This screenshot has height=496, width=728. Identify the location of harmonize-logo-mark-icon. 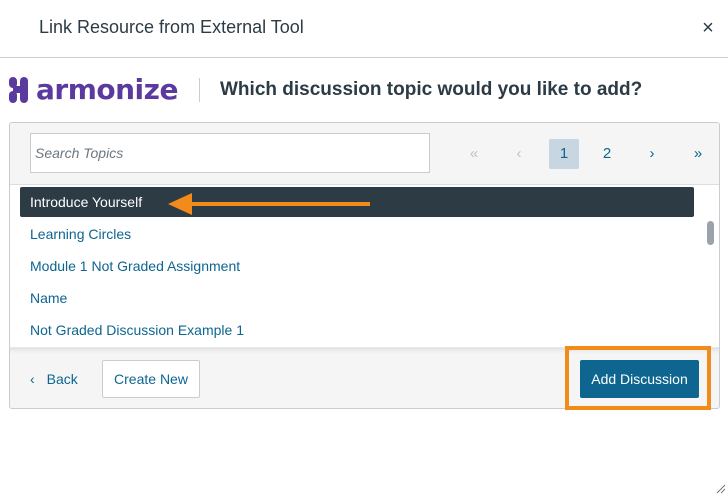
(18, 90).